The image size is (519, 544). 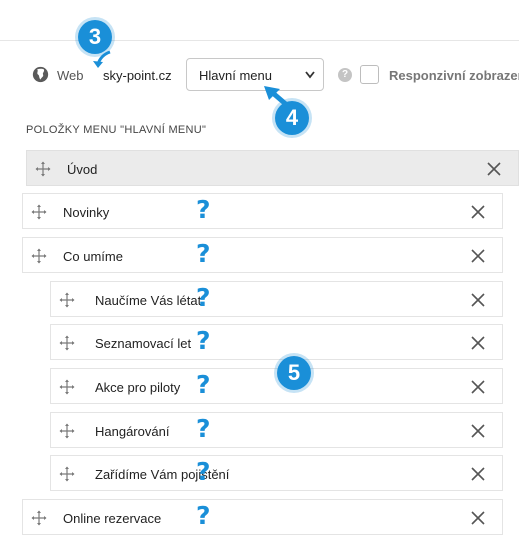 I want to click on site-name: sky-point.cz, so click(x=137, y=75).